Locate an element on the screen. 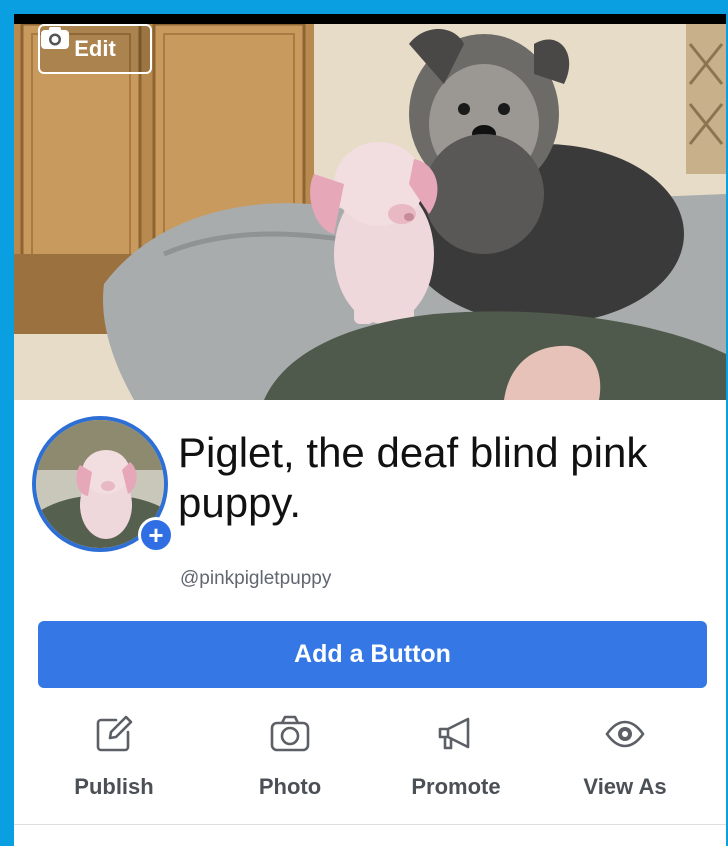 The image size is (728, 846). add-profile-photo-icon: + is located at coordinates (156, 535).